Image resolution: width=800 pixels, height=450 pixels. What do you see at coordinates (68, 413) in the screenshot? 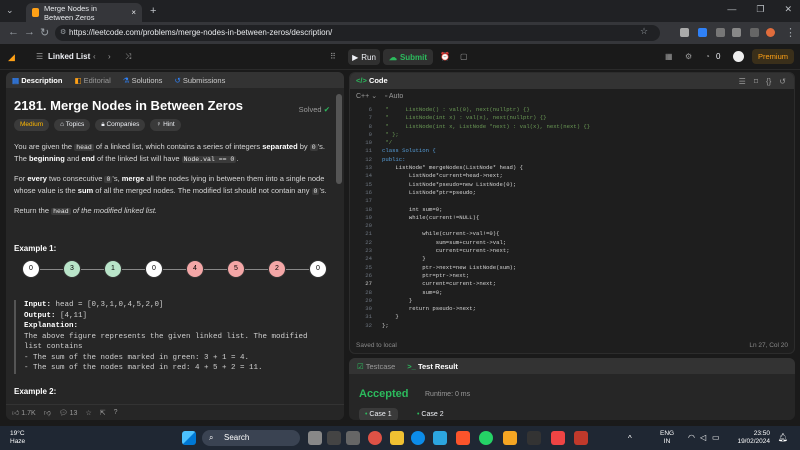
I see `comments-button: 💬︎ 13` at bounding box center [68, 413].